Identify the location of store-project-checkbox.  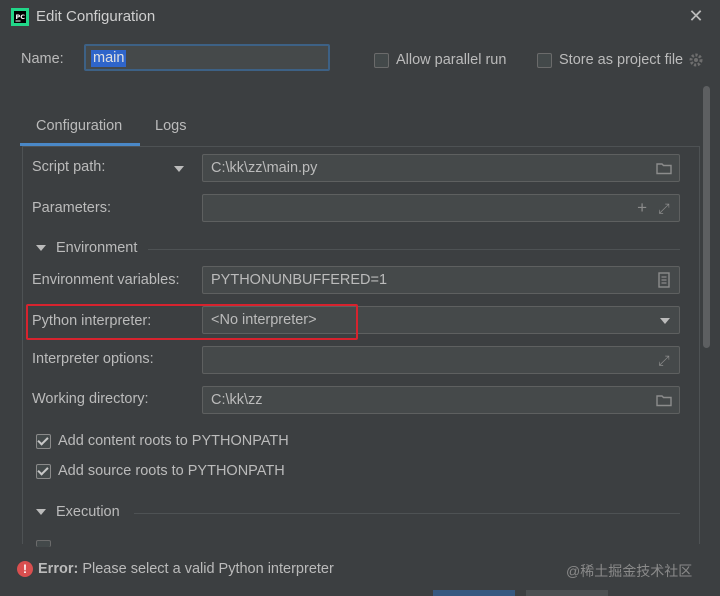
(544, 60).